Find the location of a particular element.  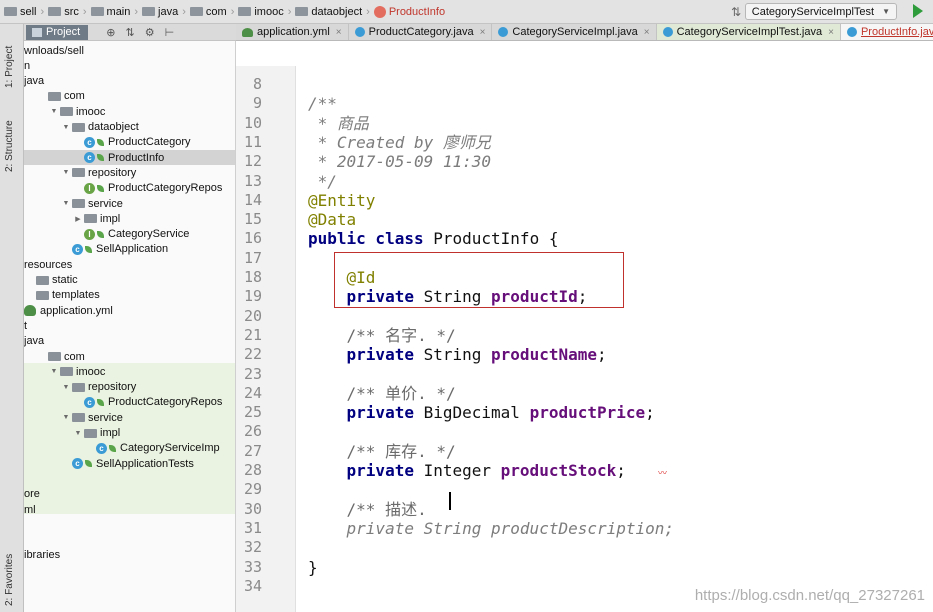

tree-item: I CategoryService is located at coordinates (129, 234).